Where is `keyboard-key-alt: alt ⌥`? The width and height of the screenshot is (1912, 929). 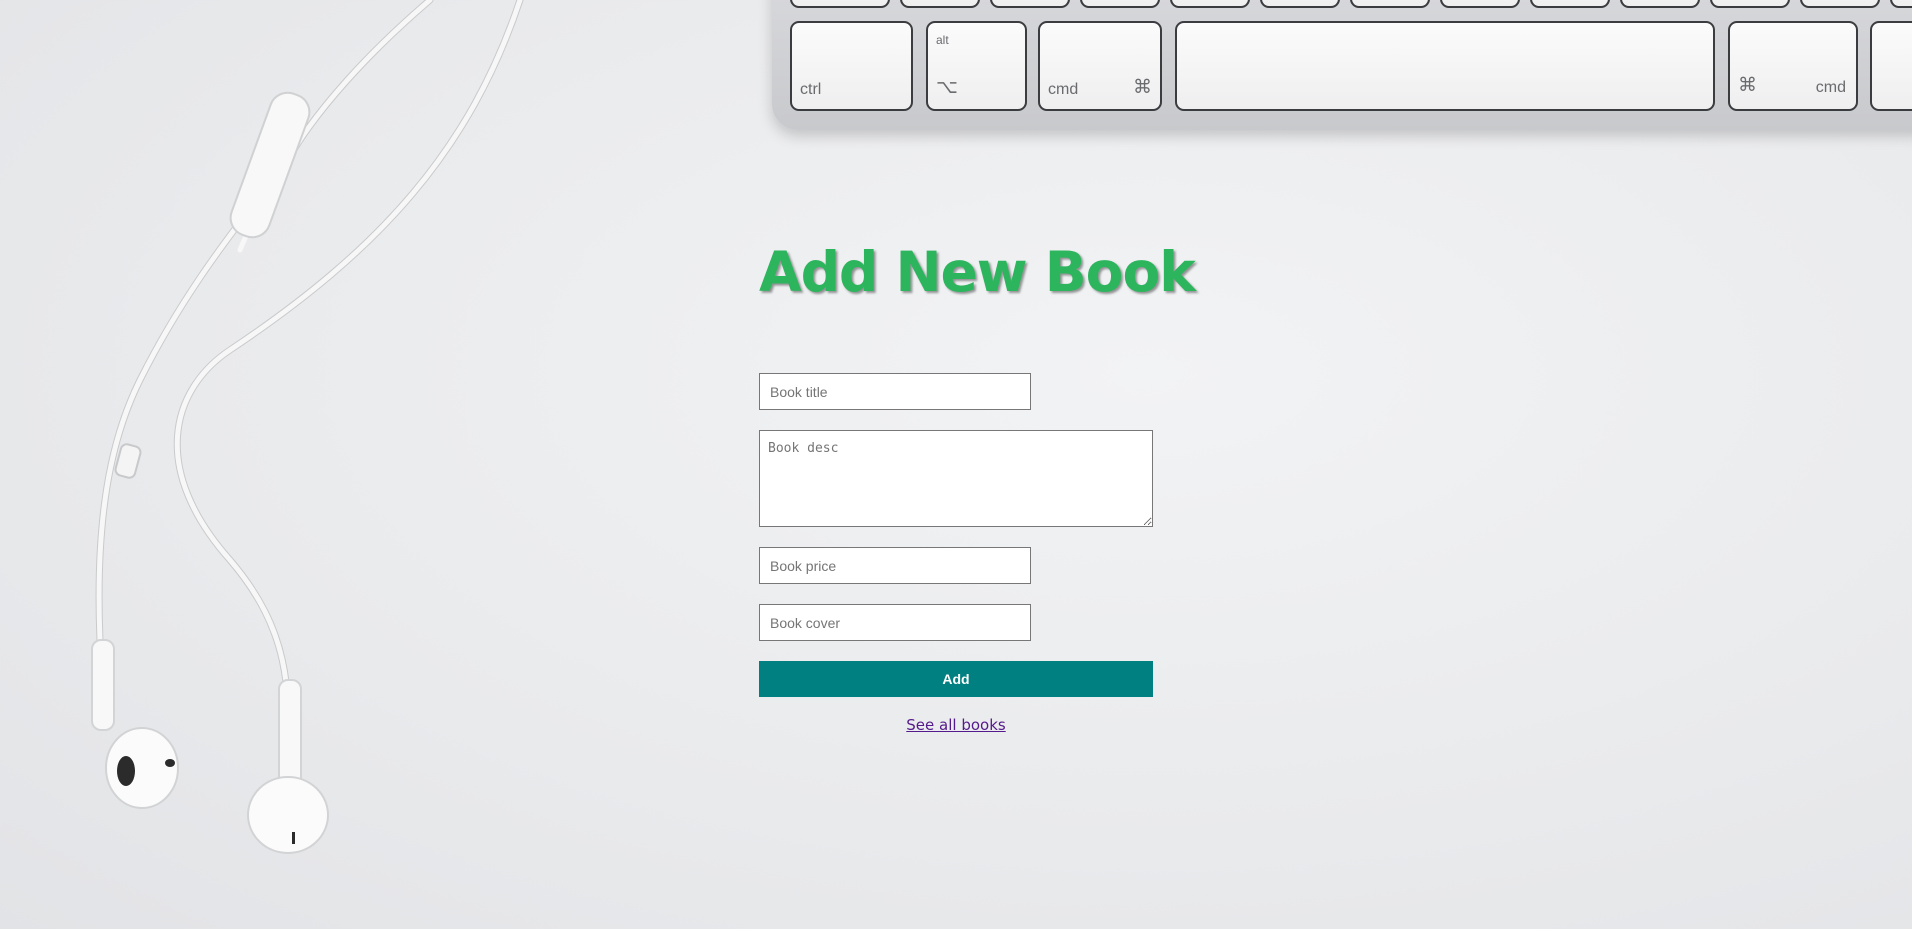 keyboard-key-alt: alt ⌥ is located at coordinates (976, 66).